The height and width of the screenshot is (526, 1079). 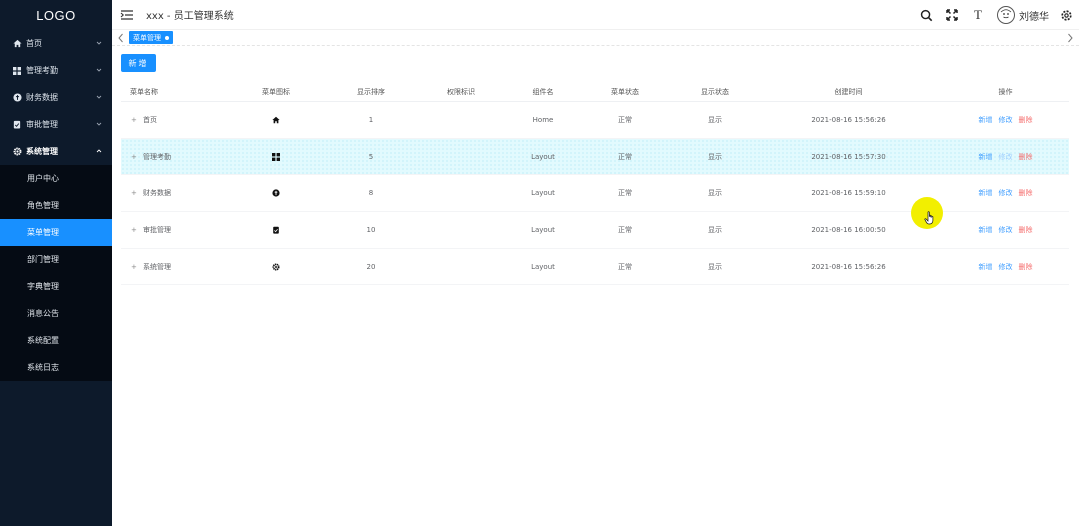 I want to click on tag-menu-management: 菜单管理, so click(x=151, y=37).